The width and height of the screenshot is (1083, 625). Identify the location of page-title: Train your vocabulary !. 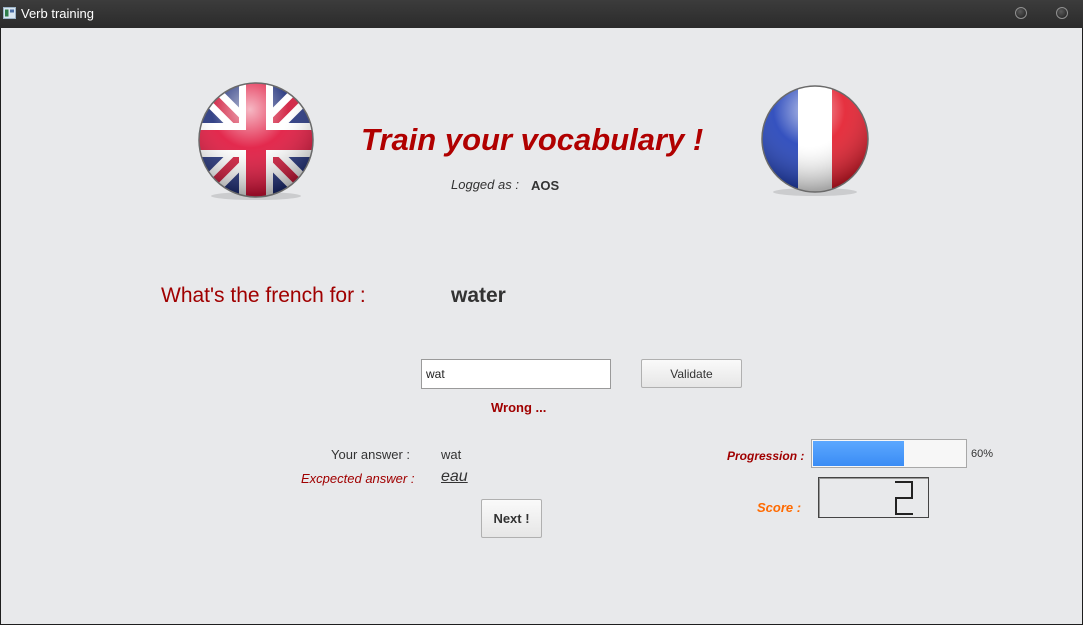
(532, 139).